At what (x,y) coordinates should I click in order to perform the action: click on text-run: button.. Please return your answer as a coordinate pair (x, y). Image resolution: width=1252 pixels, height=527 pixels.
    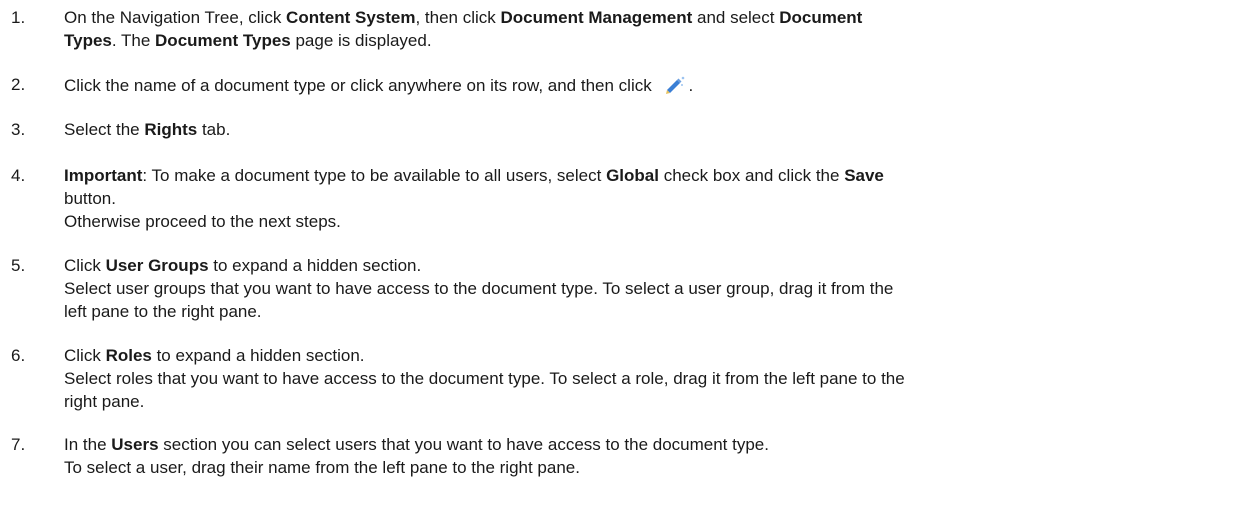
    Looking at the image, I should click on (90, 198).